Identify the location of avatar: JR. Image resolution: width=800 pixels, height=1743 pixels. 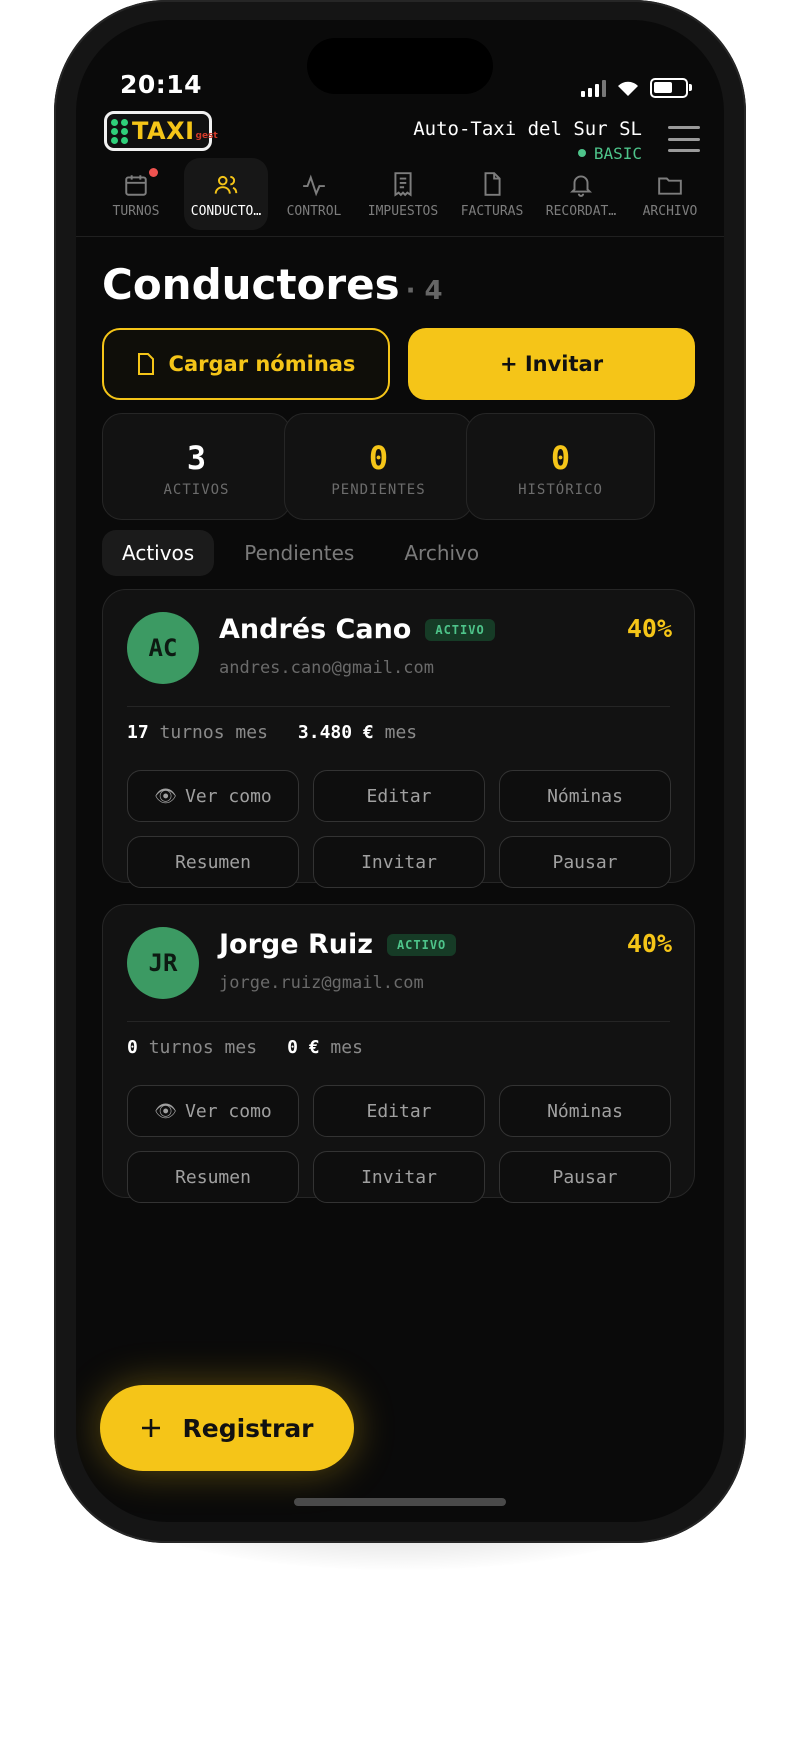
(163, 963).